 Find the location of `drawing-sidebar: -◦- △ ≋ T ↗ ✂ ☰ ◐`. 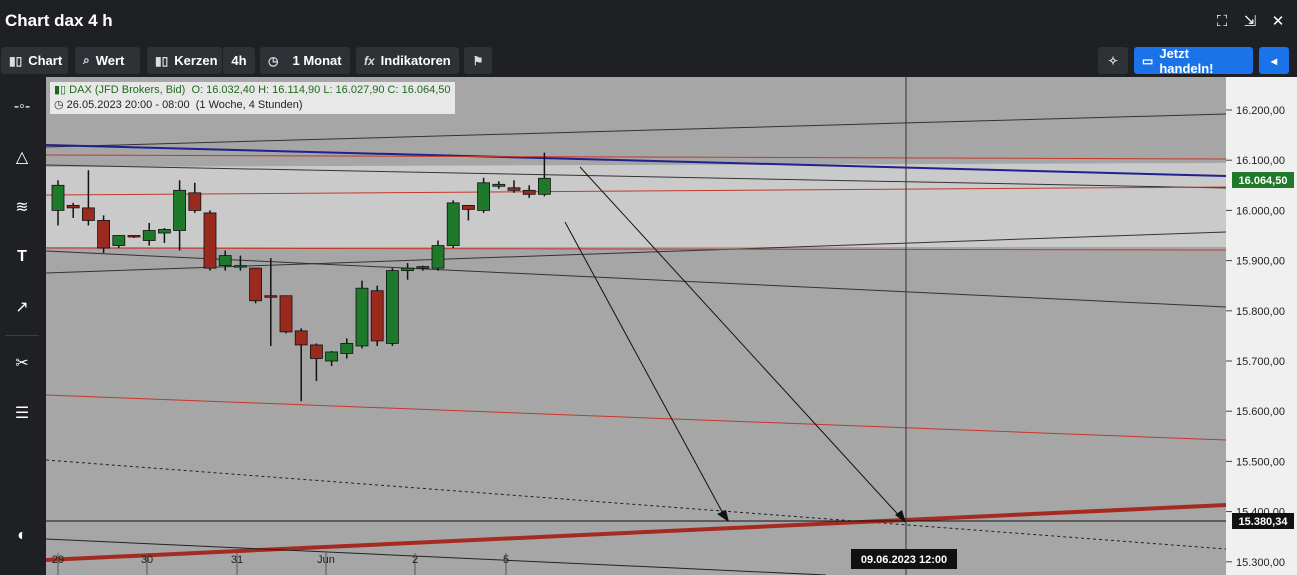

drawing-sidebar: -◦- △ ≋ T ↗ ✂ ☰ ◐ is located at coordinates (22, 326).